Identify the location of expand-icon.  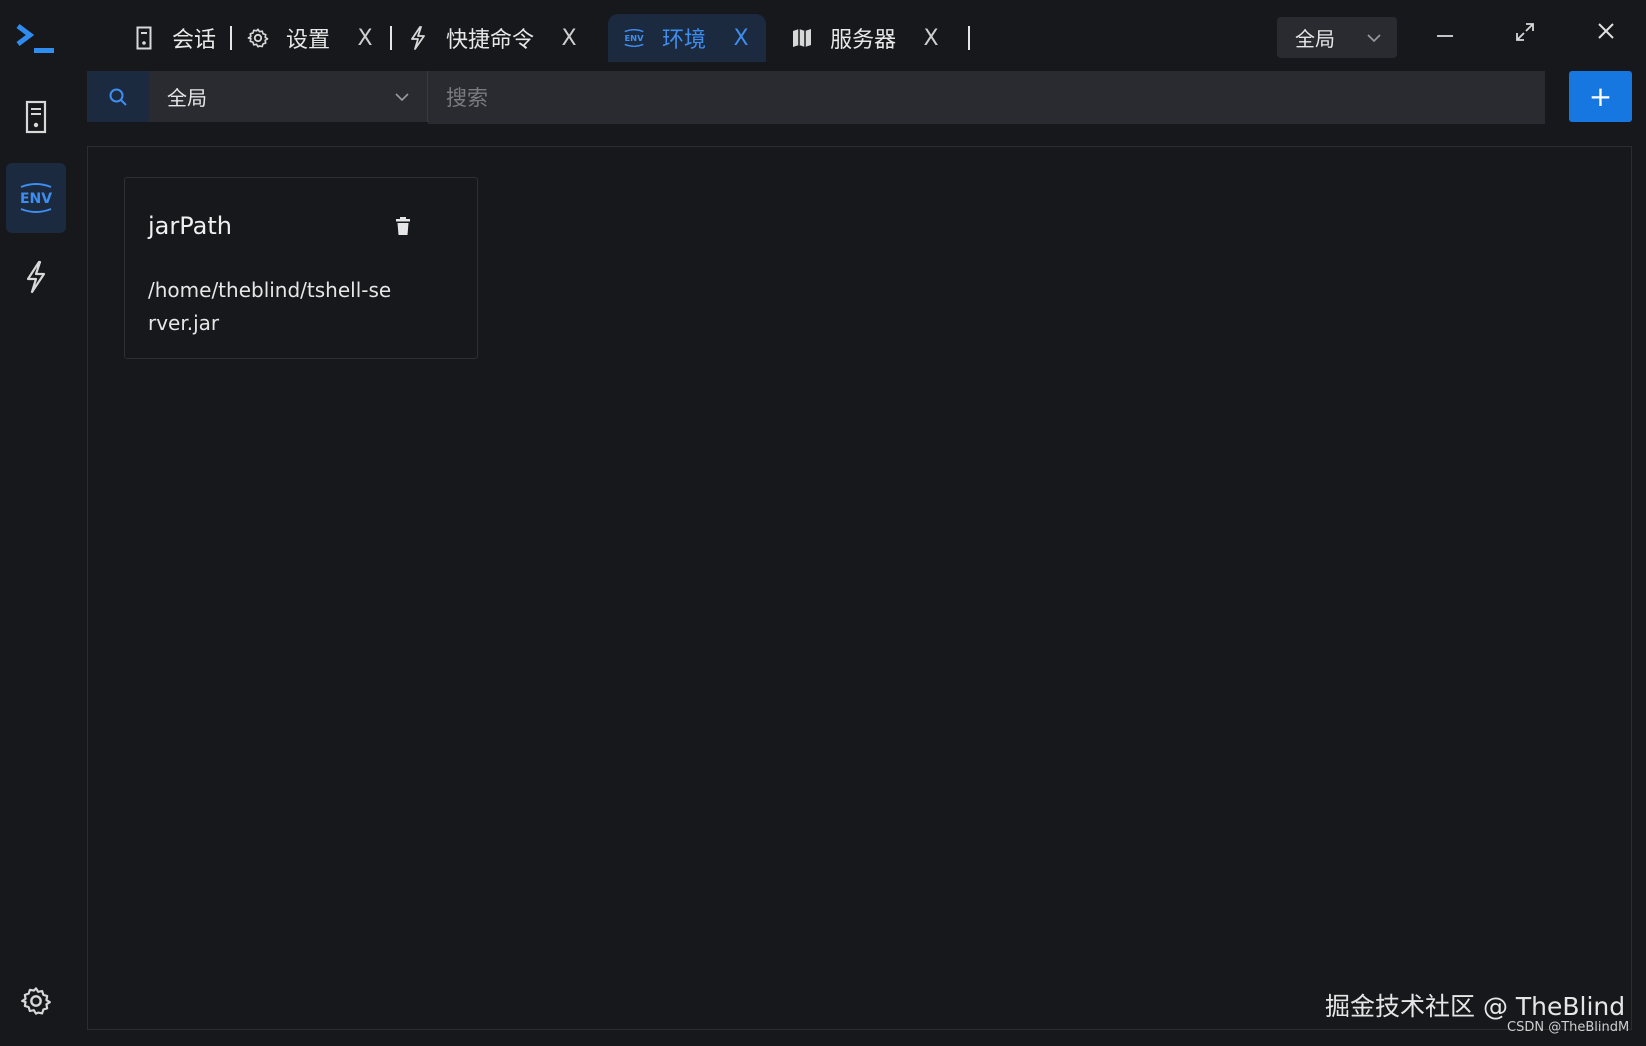
(1525, 32).